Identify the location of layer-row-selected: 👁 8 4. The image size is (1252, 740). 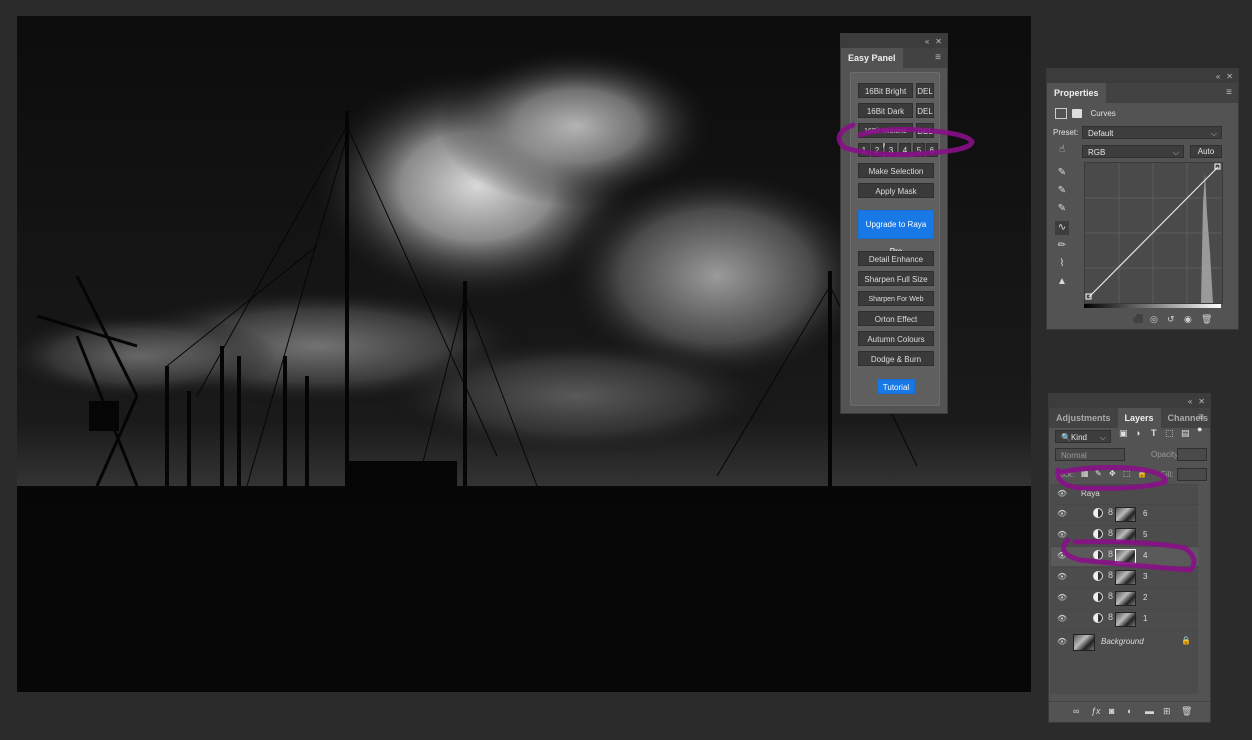
(1125, 556).